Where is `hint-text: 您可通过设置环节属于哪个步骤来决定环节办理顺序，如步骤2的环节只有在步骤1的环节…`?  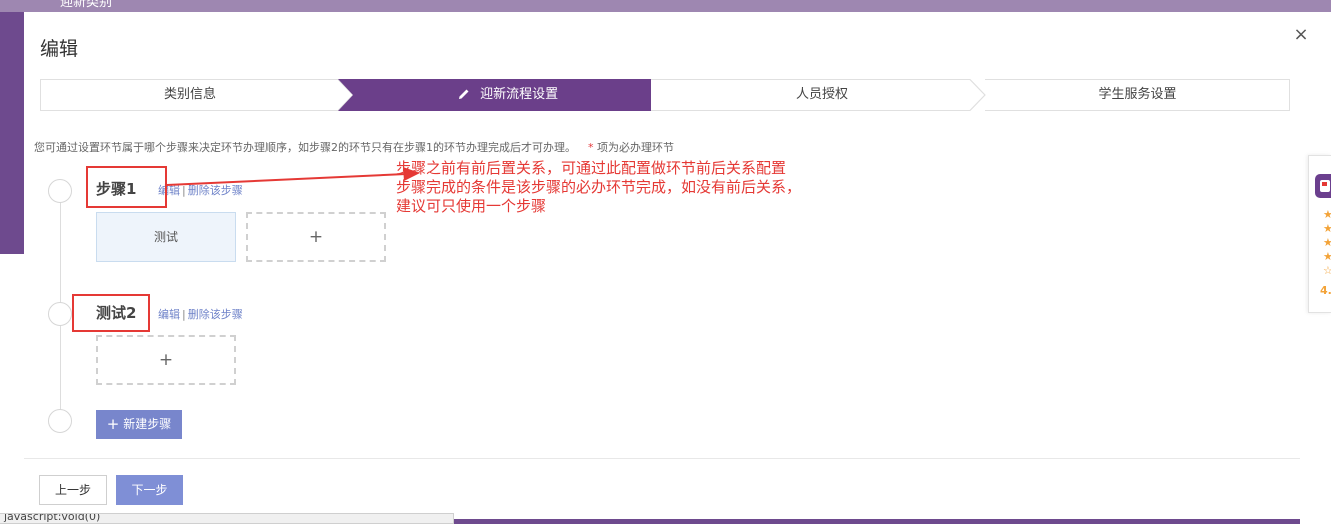 hint-text: 您可通过设置环节属于哪个步骤来决定环节办理顺序，如步骤2的环节只有在步骤1的环节… is located at coordinates (354, 147).